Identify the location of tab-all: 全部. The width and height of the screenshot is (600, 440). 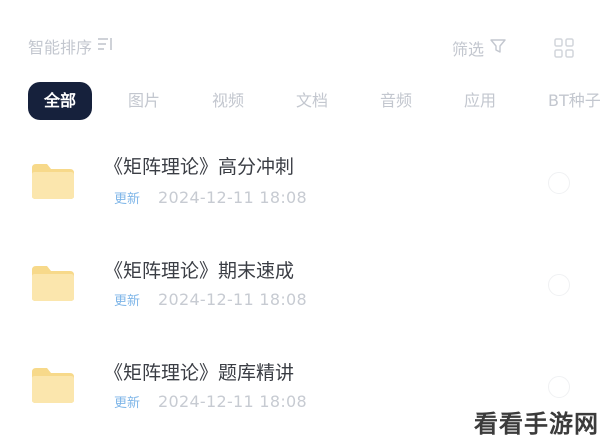
(60, 101).